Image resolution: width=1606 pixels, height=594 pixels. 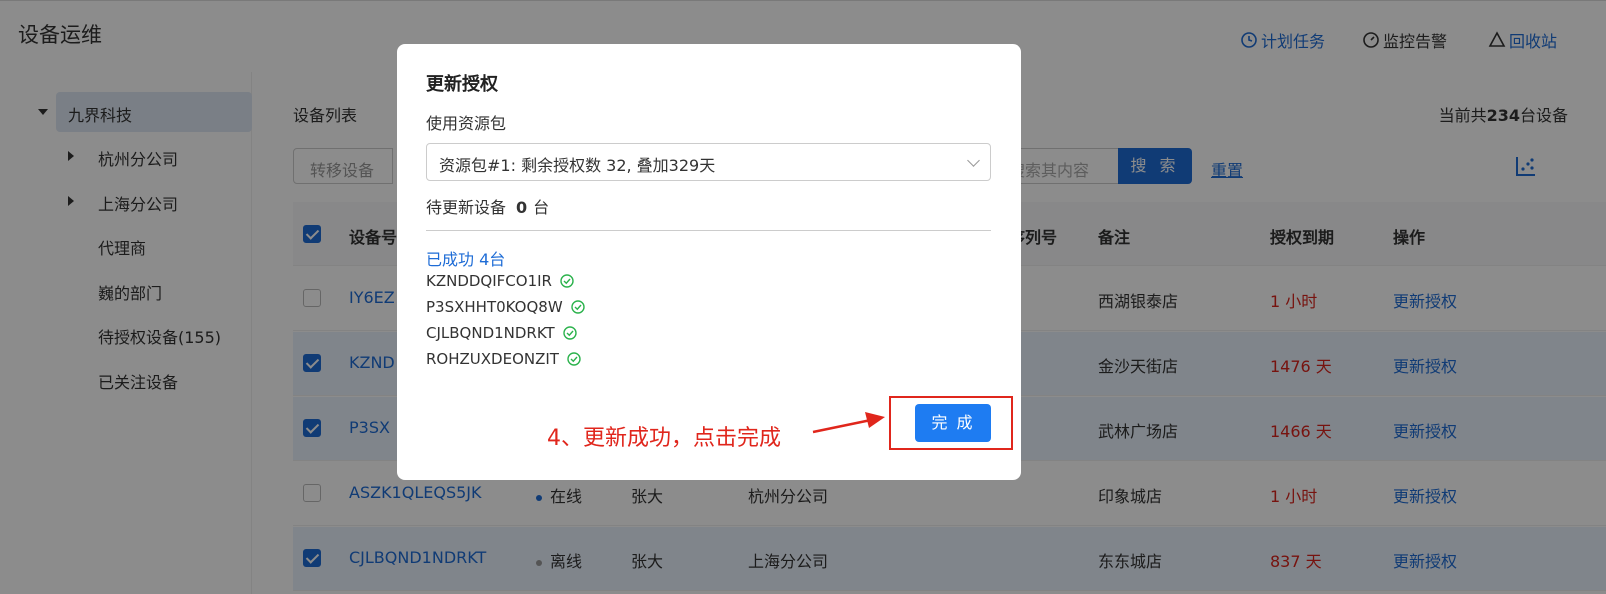 I want to click on success-title: 已成功 4台, so click(x=466, y=259).